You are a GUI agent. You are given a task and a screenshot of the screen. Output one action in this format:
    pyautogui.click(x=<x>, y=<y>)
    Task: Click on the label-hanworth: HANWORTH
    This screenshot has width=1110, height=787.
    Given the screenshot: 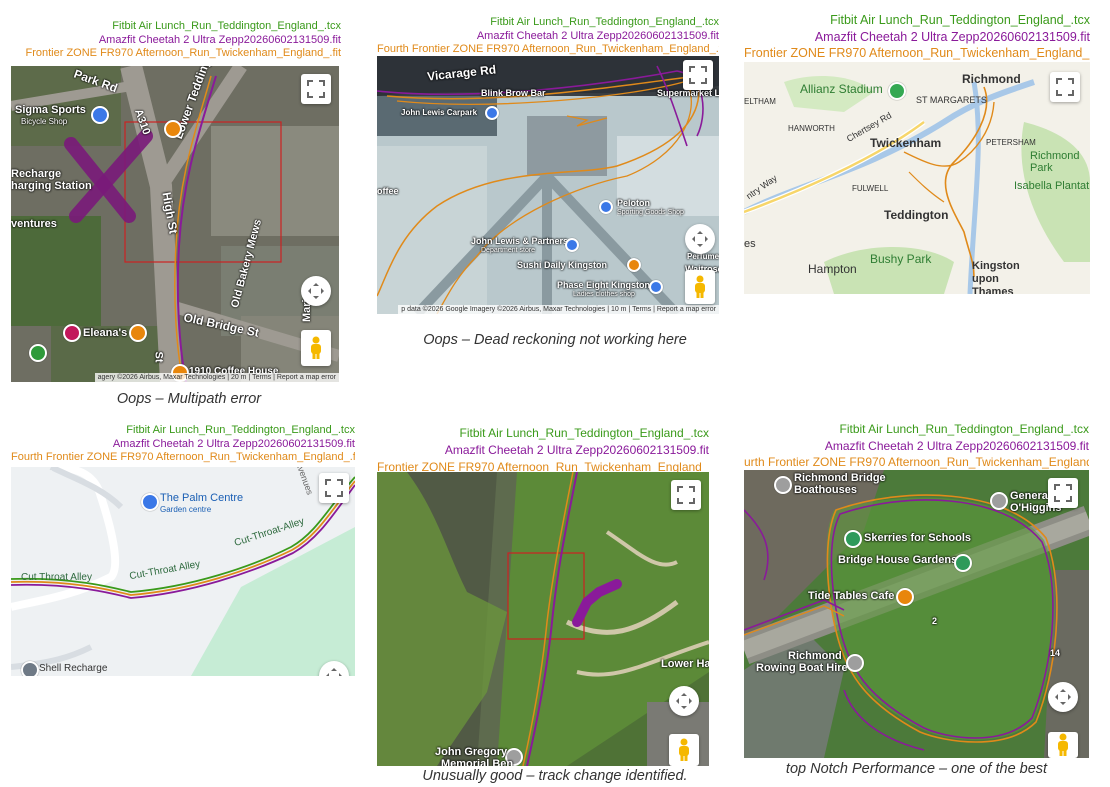 What is the action you would take?
    pyautogui.click(x=811, y=128)
    